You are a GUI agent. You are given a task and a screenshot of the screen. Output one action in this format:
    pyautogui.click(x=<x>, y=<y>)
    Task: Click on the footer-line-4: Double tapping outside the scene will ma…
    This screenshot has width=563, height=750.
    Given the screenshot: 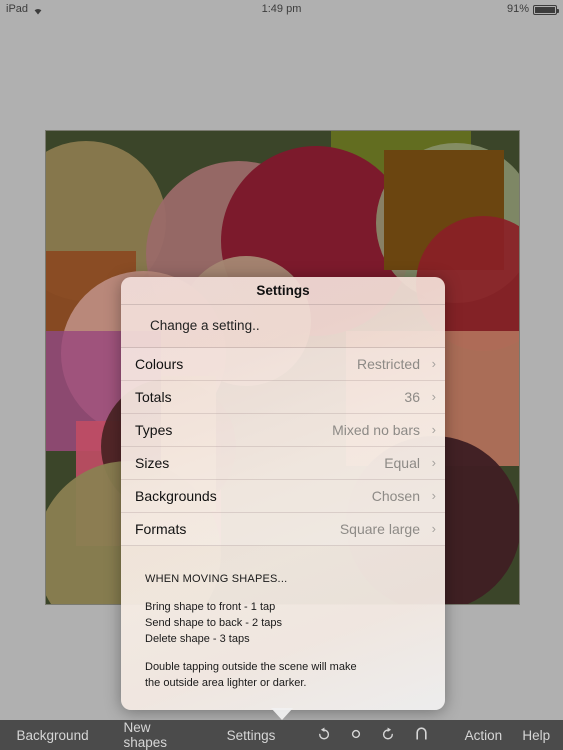 What is the action you would take?
    pyautogui.click(x=251, y=666)
    